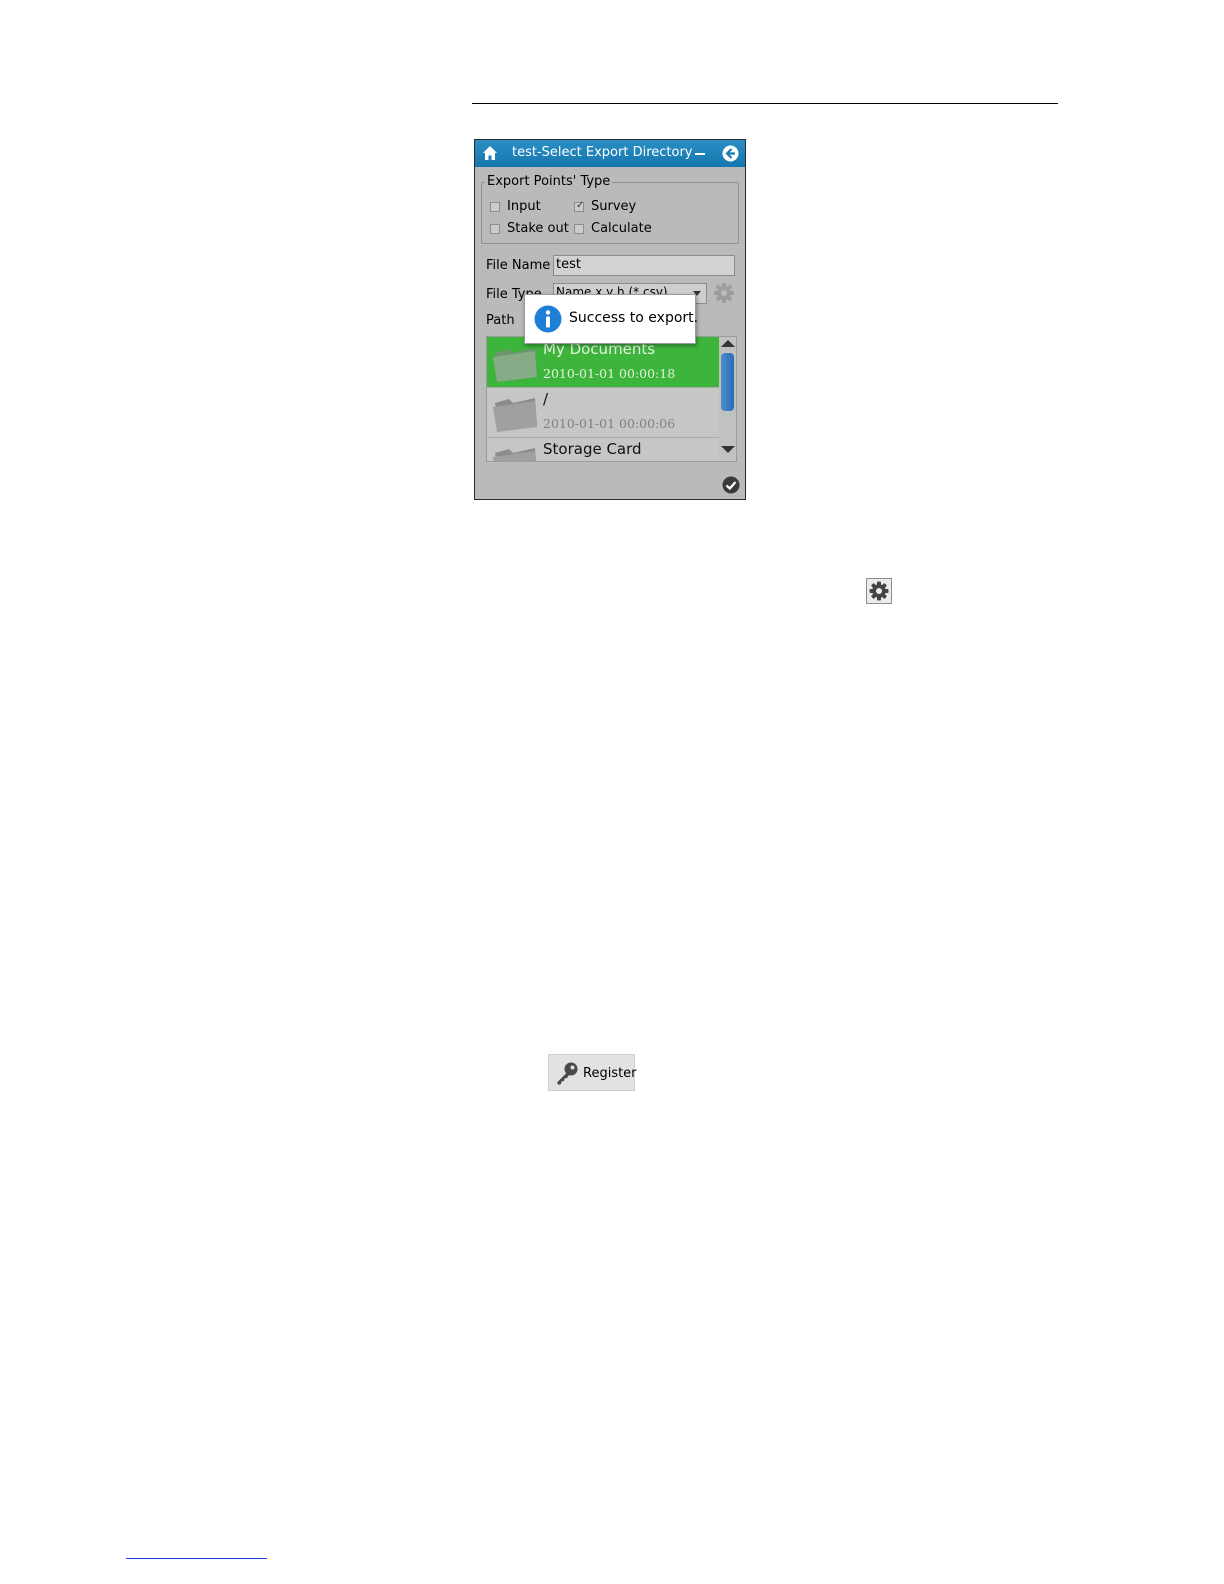  I want to click on list-item: My Documents 2010-01-01 00:00:18, so click(603, 362).